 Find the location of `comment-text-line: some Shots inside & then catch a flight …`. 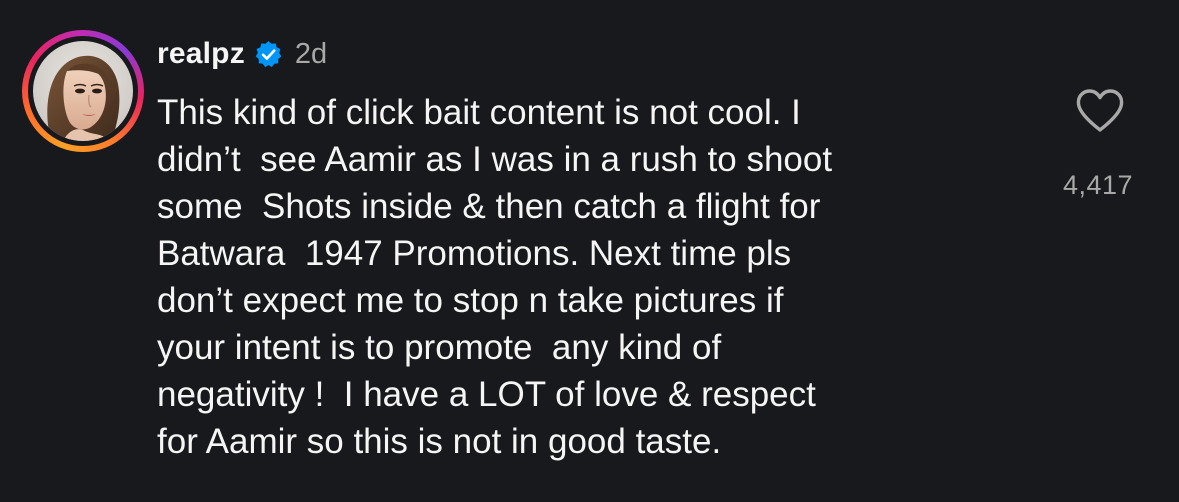

comment-text-line: some Shots inside & then catch a flight … is located at coordinates (489, 206).